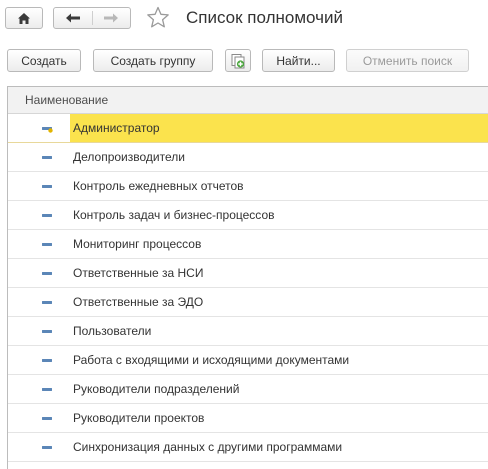 This screenshot has width=488, height=469. I want to click on arrow-right-icon, so click(111, 18).